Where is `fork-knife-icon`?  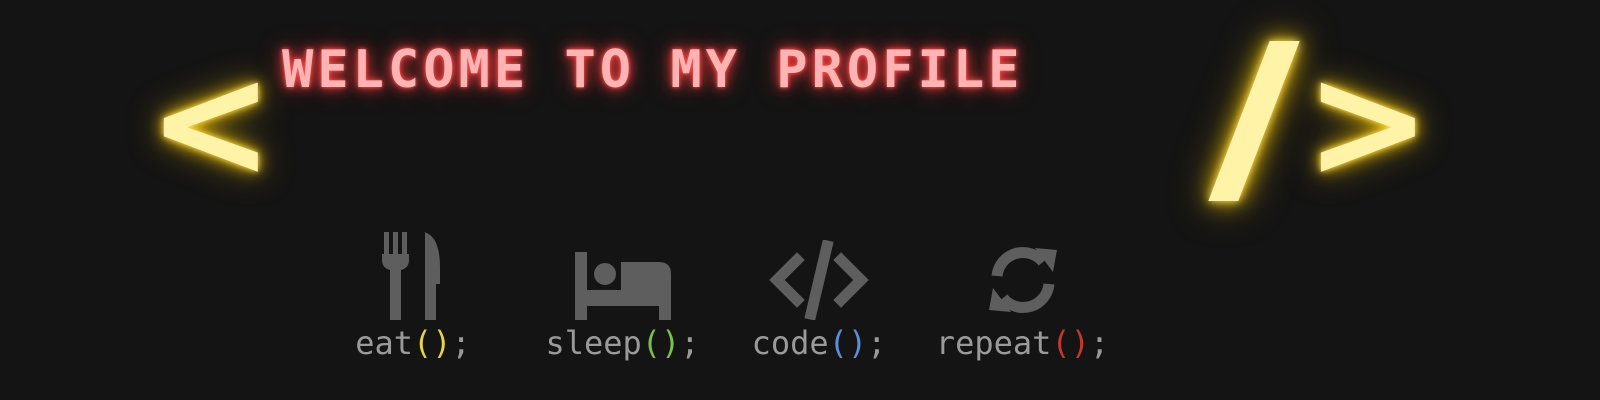
fork-knife-icon is located at coordinates (411, 276).